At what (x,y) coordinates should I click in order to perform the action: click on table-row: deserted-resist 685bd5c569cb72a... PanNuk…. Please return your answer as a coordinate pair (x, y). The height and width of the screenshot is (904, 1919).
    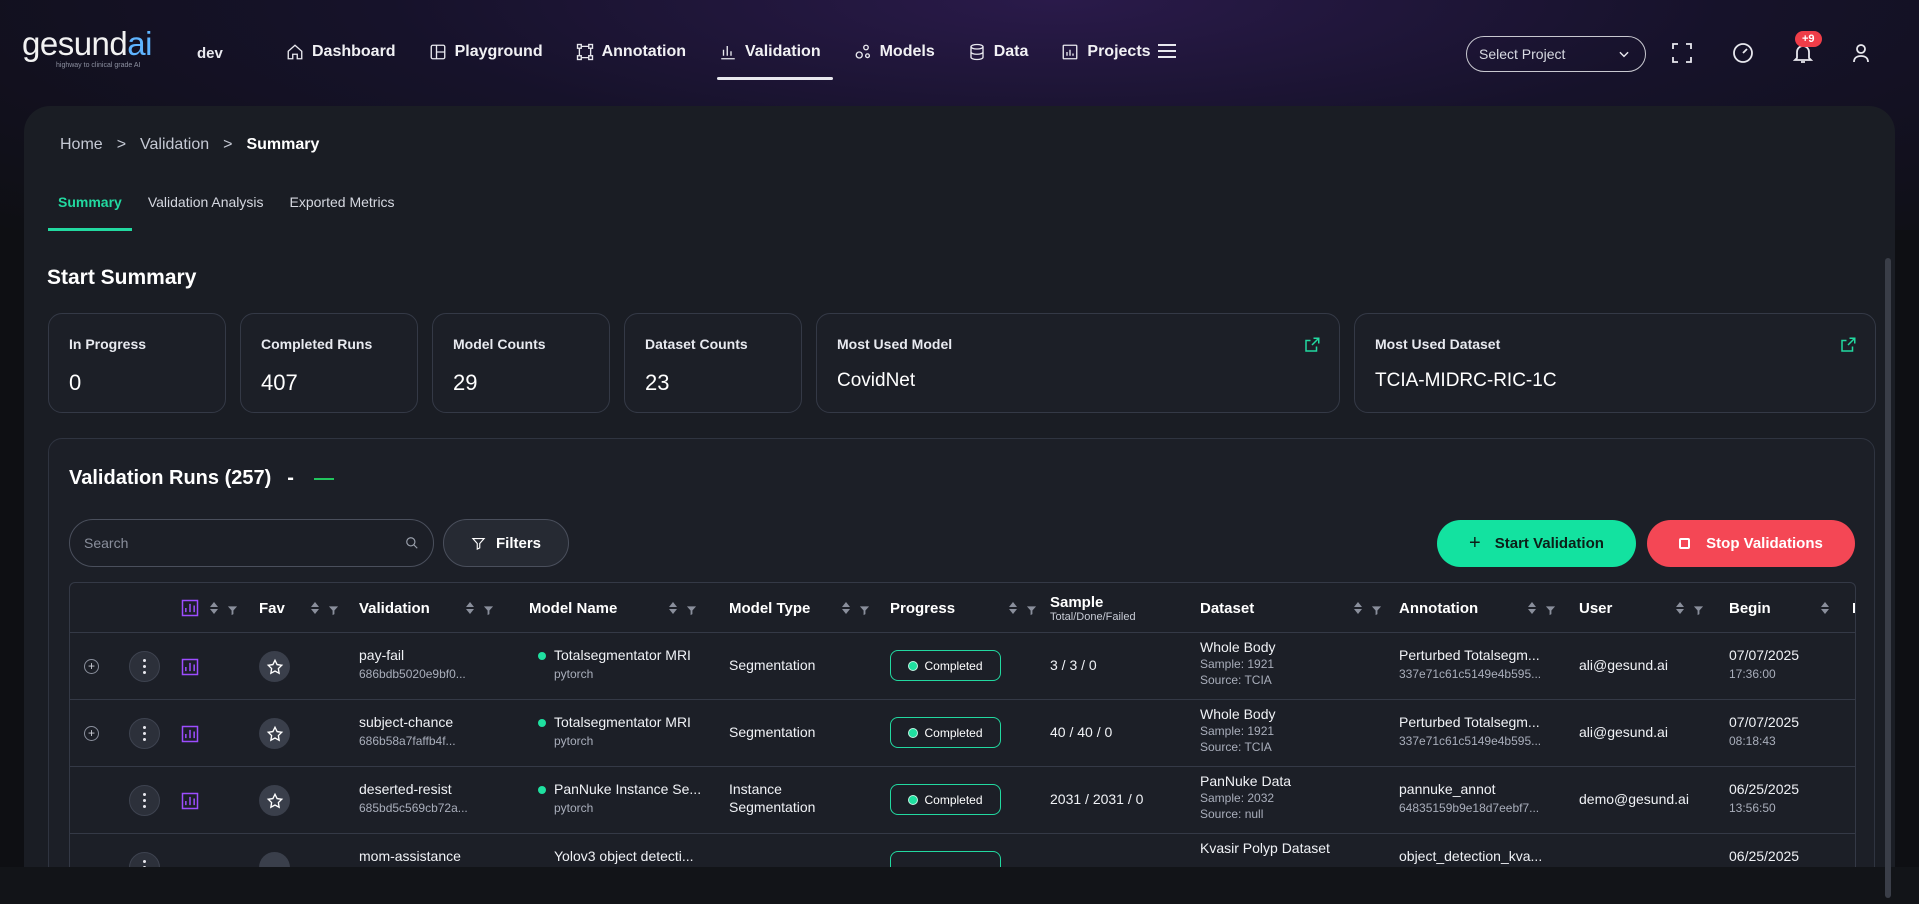
    Looking at the image, I should click on (962, 800).